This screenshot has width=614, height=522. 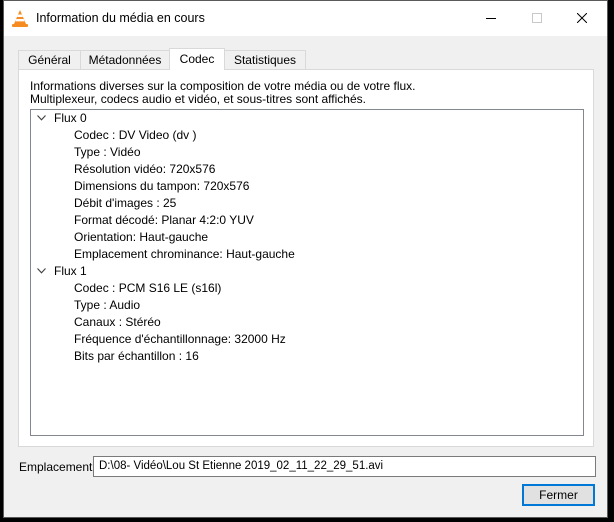 What do you see at coordinates (120, 18) in the screenshot?
I see `window-title: Information du média en cours` at bounding box center [120, 18].